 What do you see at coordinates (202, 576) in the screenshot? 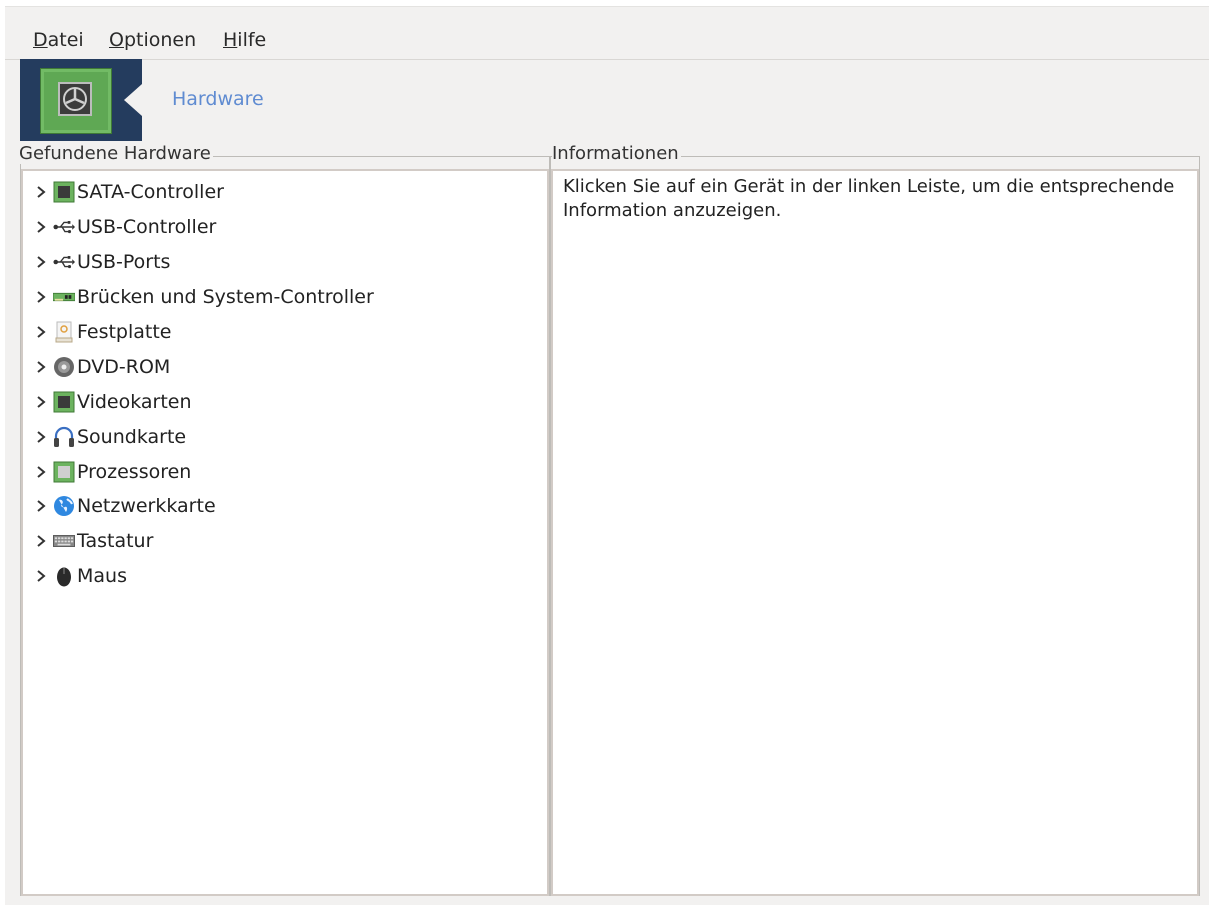
I see `tree-item-maus: Maus` at bounding box center [202, 576].